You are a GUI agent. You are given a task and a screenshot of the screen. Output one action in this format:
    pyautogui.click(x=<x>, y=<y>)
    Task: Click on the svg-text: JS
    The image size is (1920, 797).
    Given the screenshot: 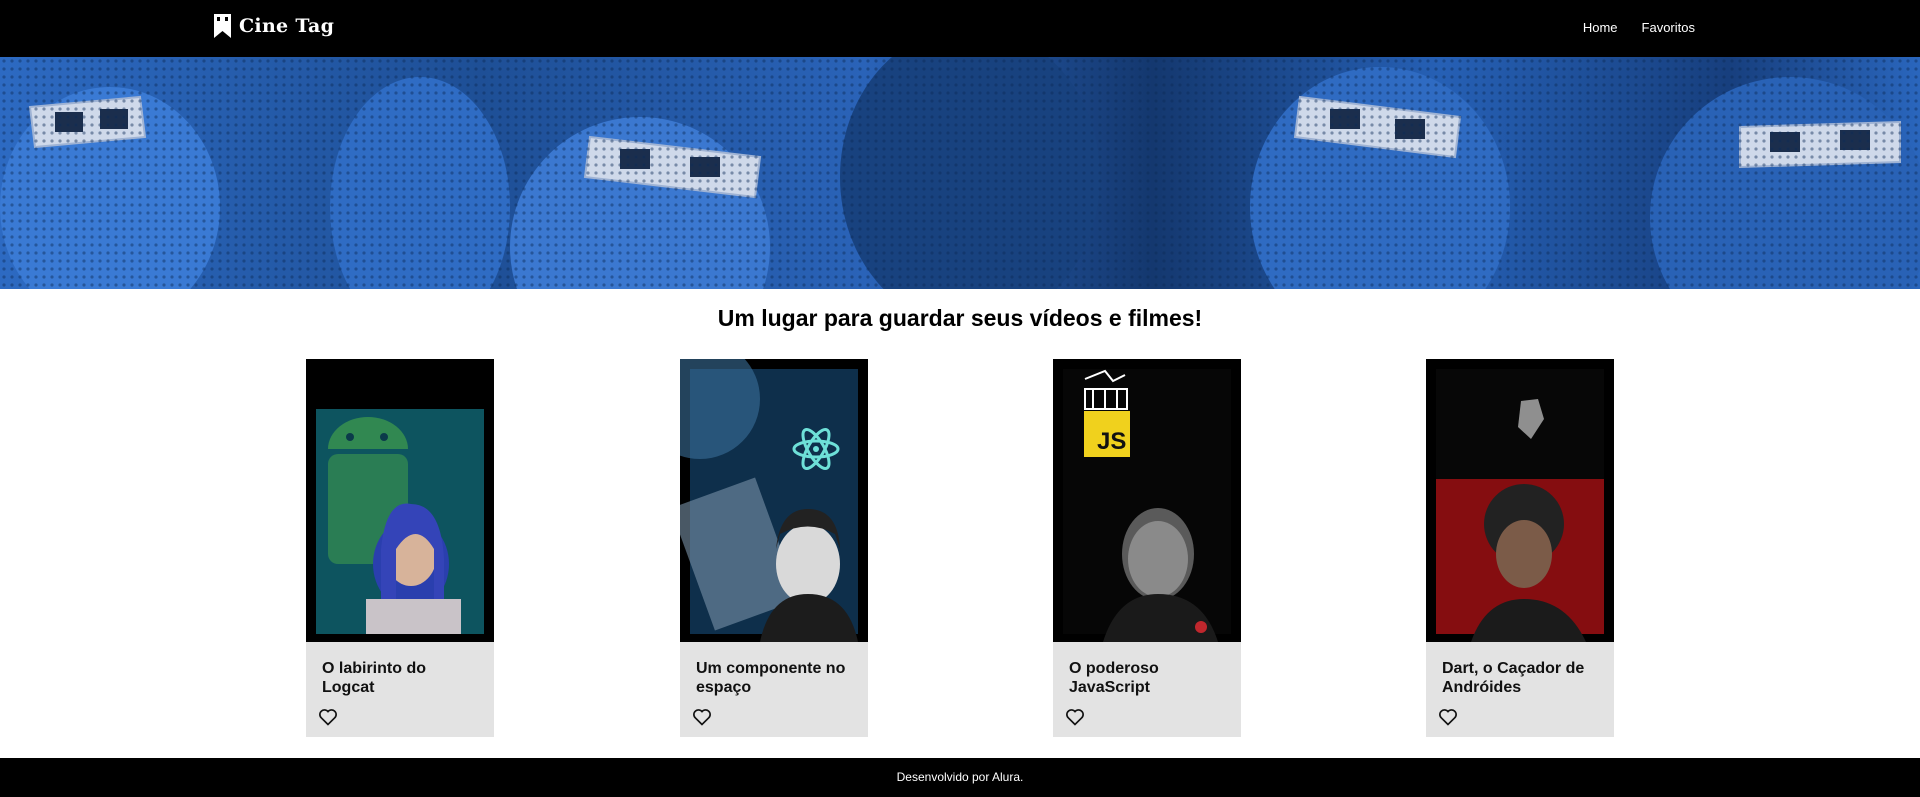 What is the action you would take?
    pyautogui.click(x=1111, y=441)
    